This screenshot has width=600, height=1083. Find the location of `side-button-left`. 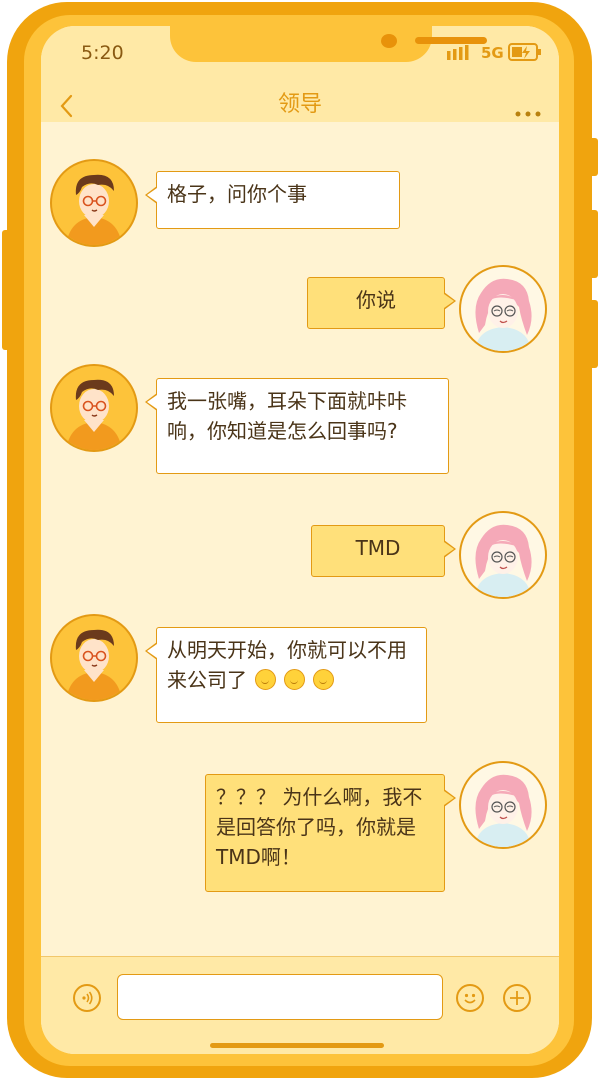

side-button-left is located at coordinates (7, 290).